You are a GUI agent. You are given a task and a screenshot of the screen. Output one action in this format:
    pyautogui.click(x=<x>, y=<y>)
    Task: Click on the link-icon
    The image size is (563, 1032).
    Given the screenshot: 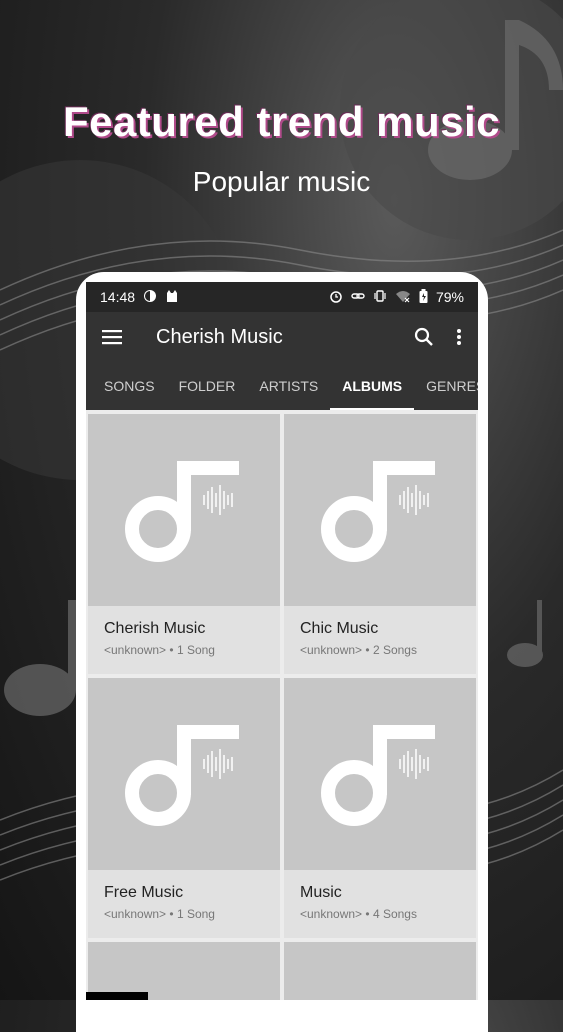 What is the action you would take?
    pyautogui.click(x=358, y=297)
    